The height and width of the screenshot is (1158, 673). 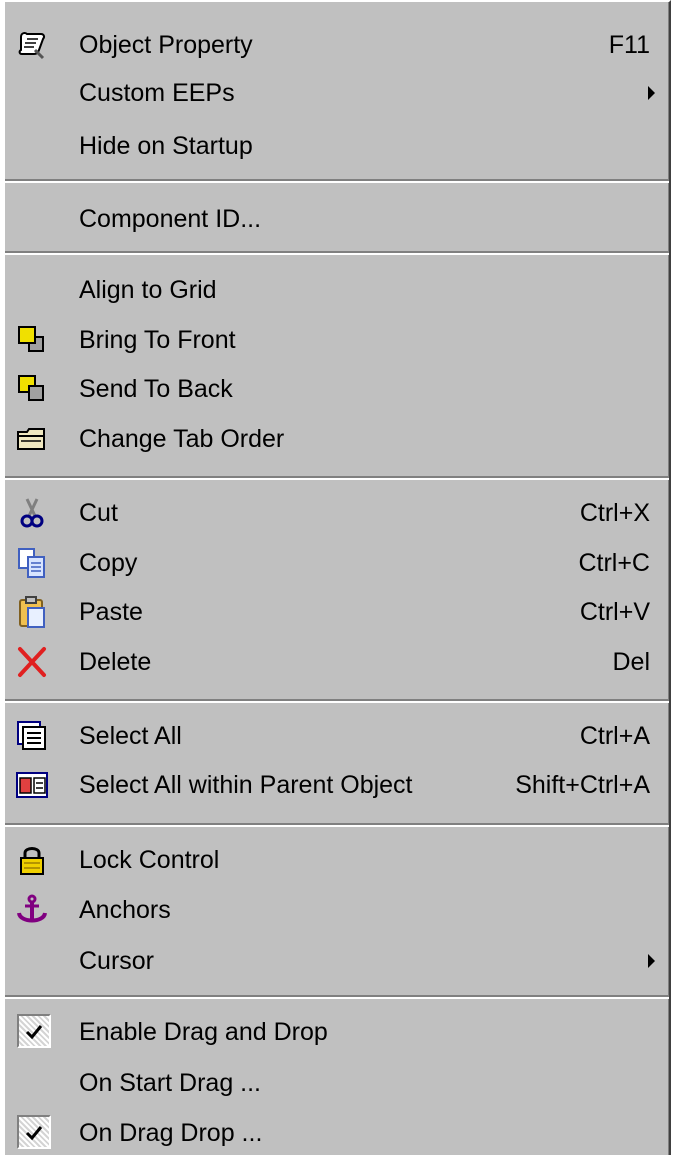 I want to click on menu-item-custom-eeps: Custom EEPs, so click(x=337, y=93).